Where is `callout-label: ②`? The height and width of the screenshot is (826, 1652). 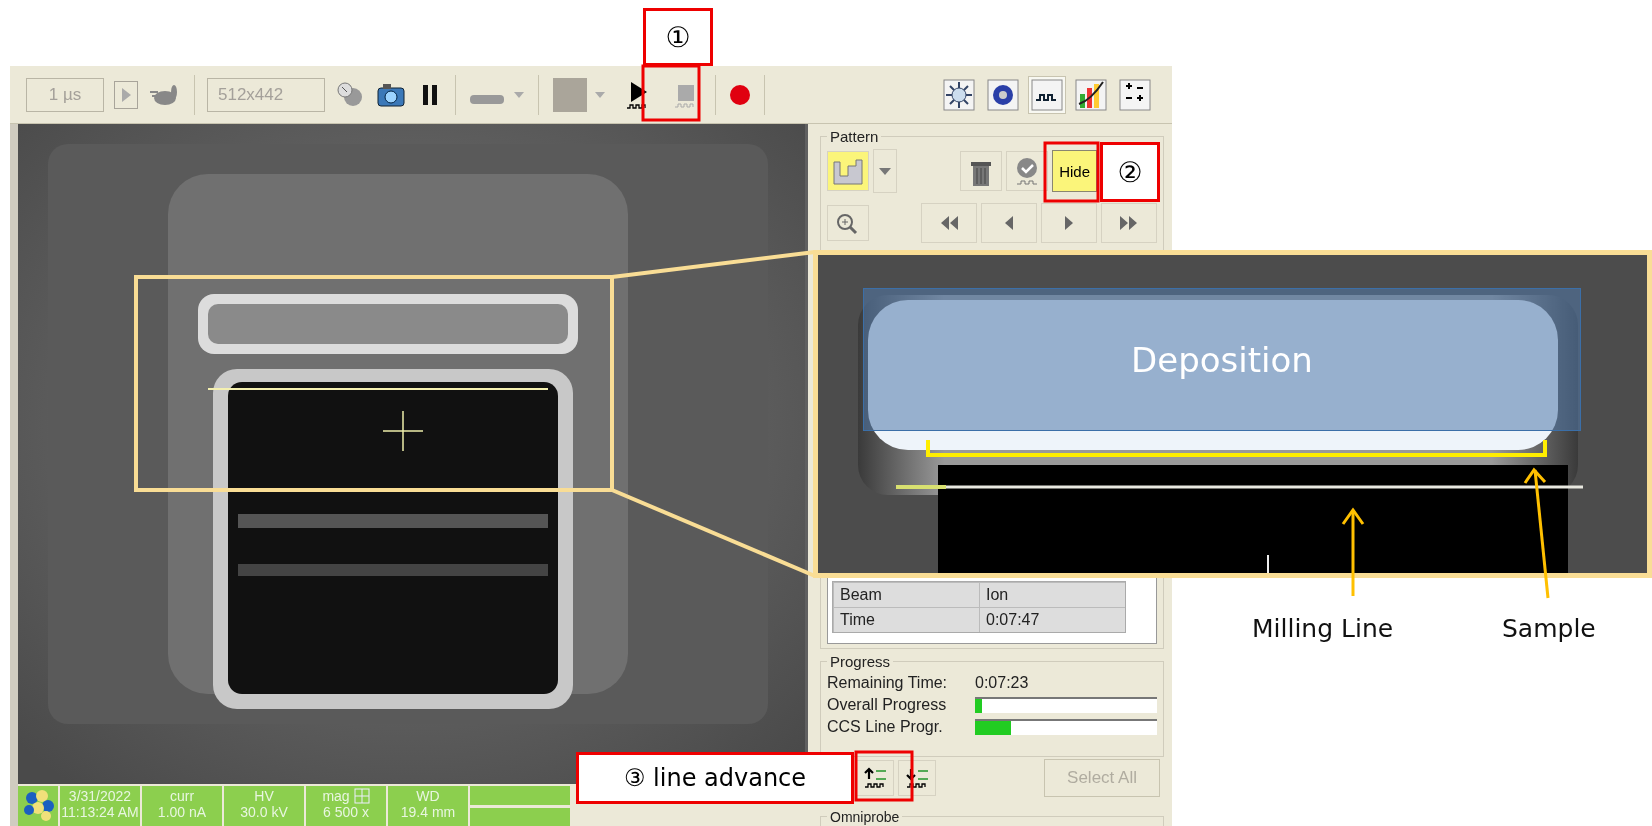 callout-label: ② is located at coordinates (1130, 172).